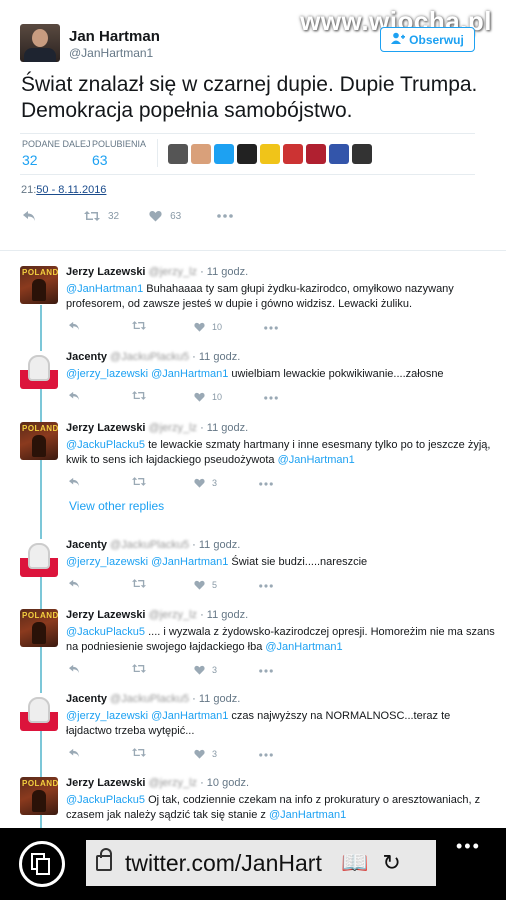 The width and height of the screenshot is (506, 900). Describe the element at coordinates (170, 482) in the screenshot. I see `reply-actions: 3` at that location.